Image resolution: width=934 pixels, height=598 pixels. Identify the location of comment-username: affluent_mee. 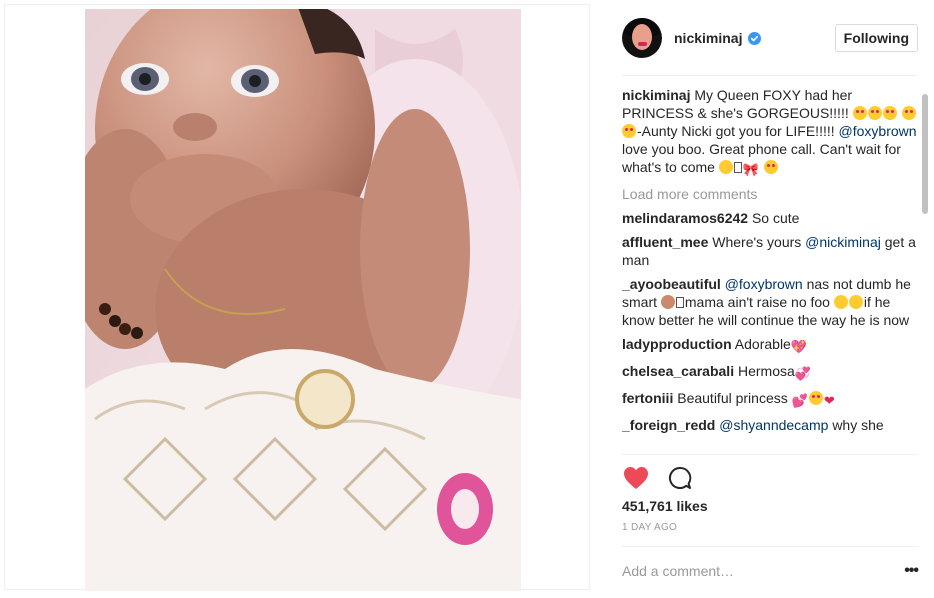
(665, 242).